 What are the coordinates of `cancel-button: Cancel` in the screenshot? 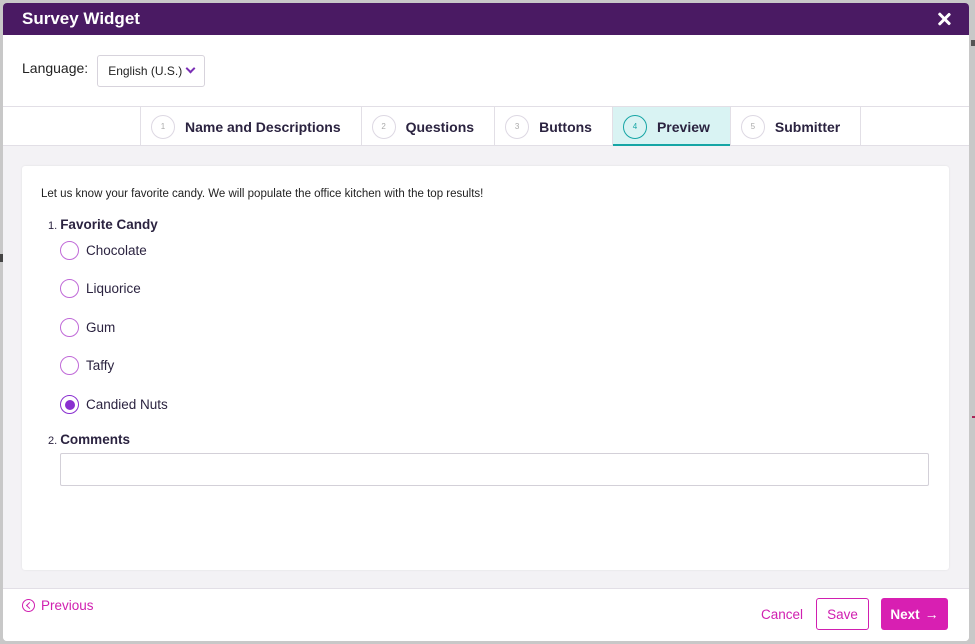 It's located at (782, 614).